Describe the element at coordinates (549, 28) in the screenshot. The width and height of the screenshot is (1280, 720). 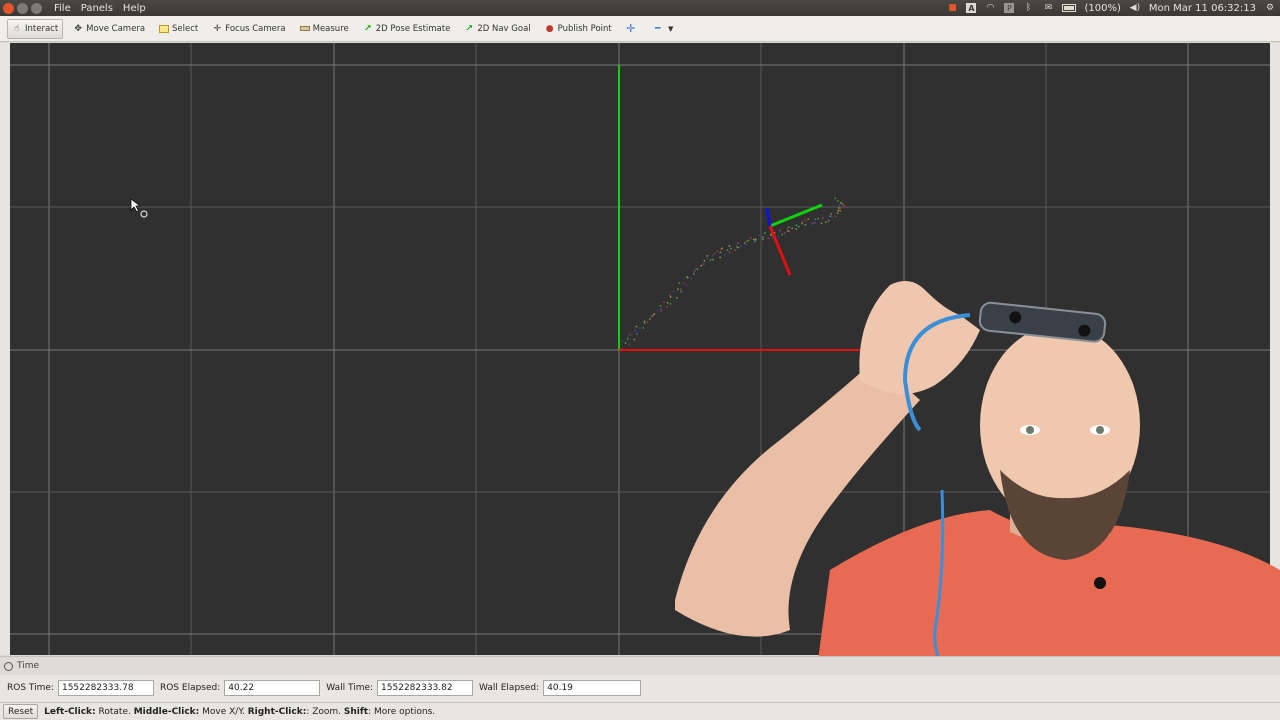
I see `map-pin-icon: ●` at that location.